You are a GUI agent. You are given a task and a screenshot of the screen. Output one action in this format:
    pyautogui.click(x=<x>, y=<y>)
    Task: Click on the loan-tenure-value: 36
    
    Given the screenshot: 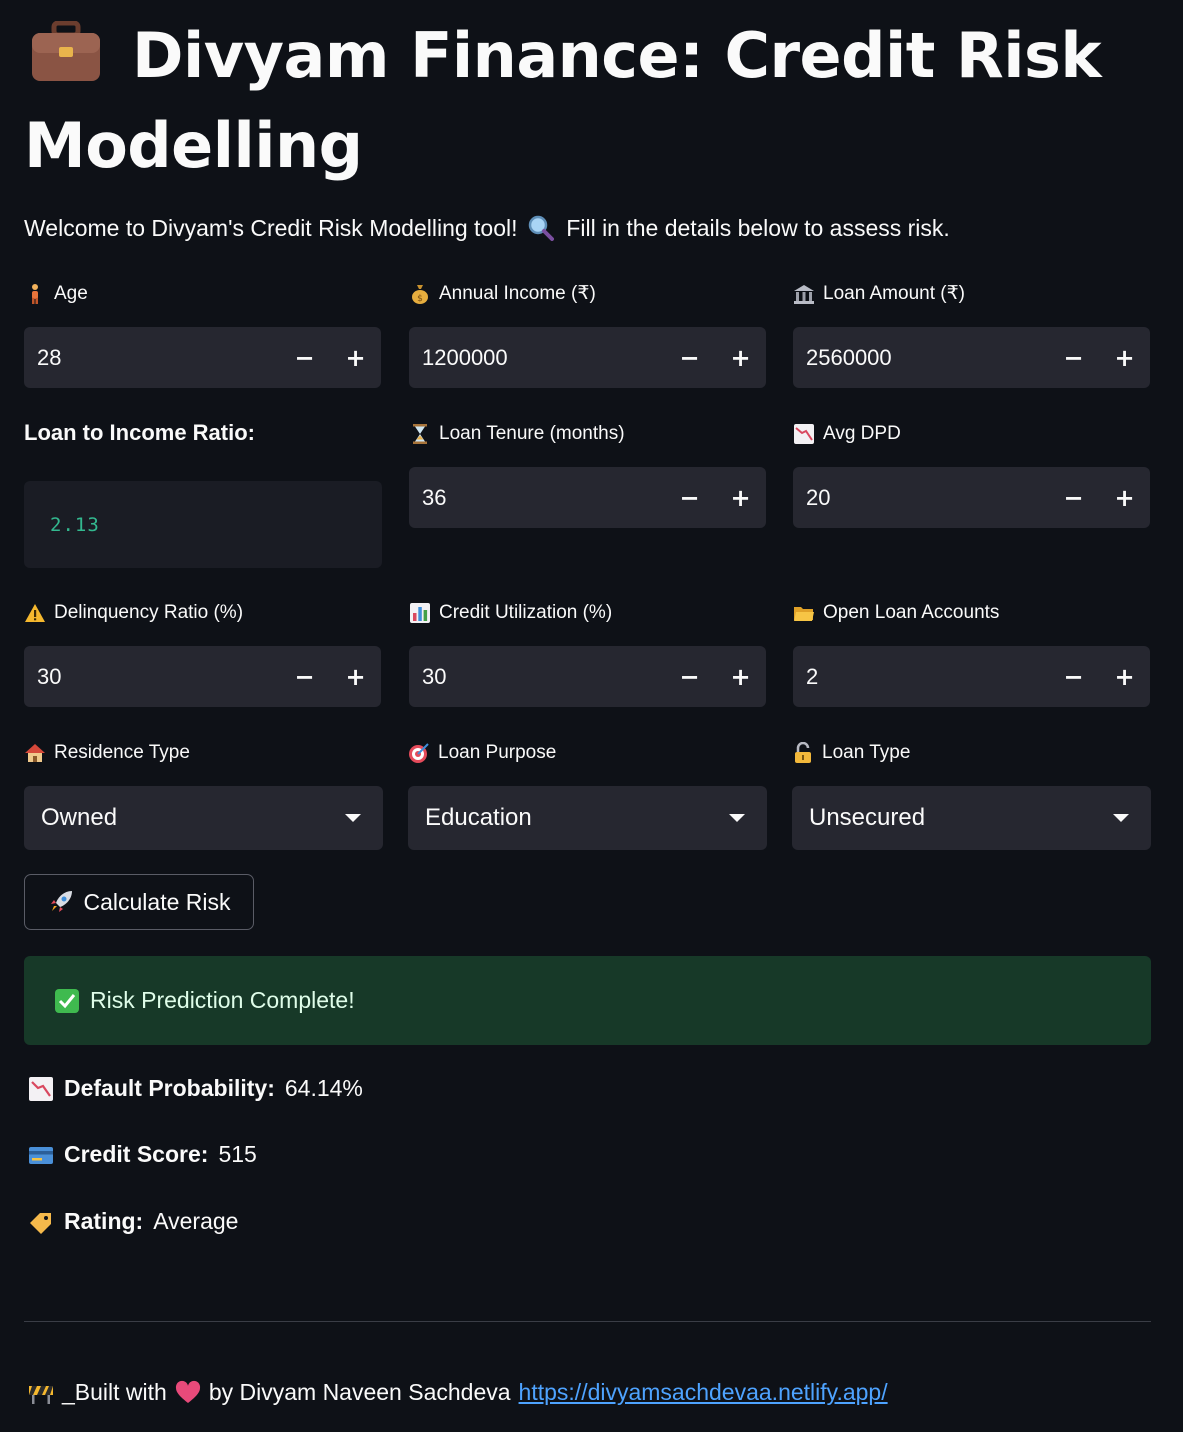 What is the action you would take?
    pyautogui.click(x=536, y=498)
    